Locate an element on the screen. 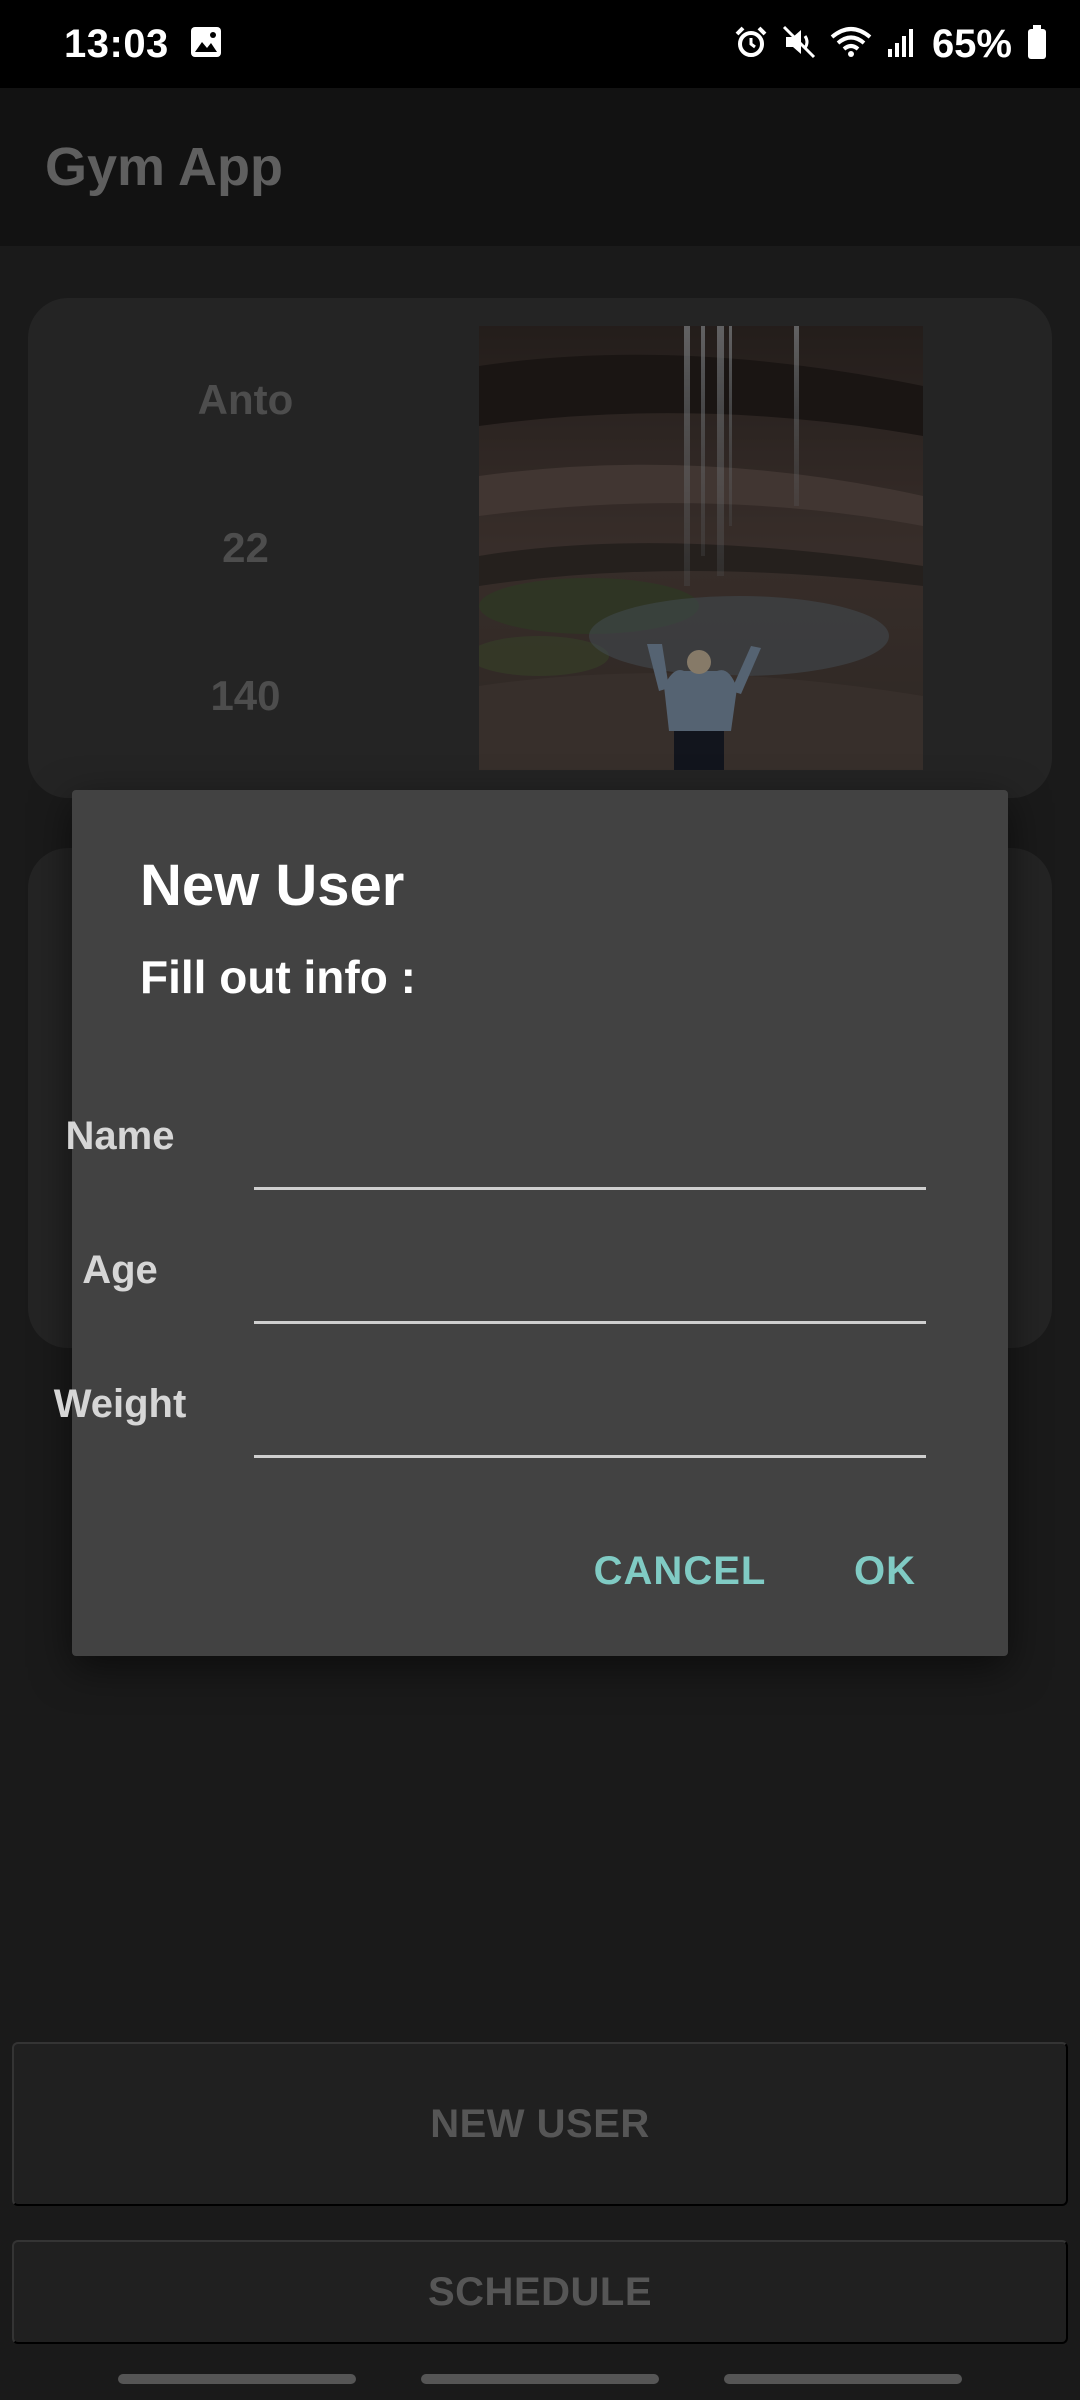 The width and height of the screenshot is (1080, 2400). status-left: 13:03 is located at coordinates (143, 44).